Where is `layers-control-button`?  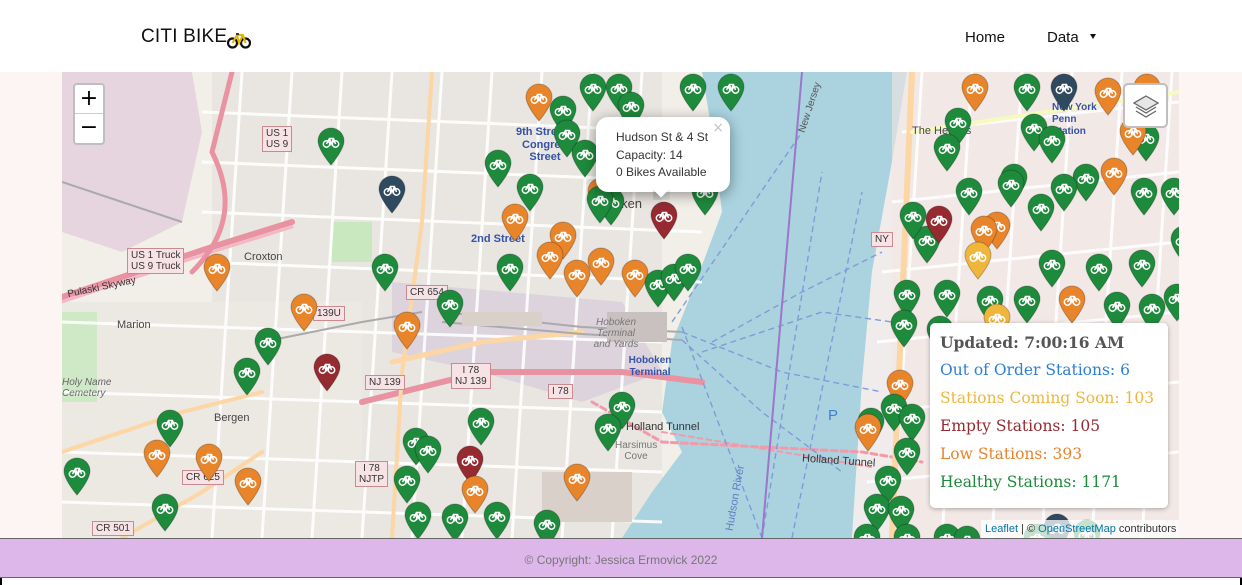 layers-control-button is located at coordinates (1145, 105).